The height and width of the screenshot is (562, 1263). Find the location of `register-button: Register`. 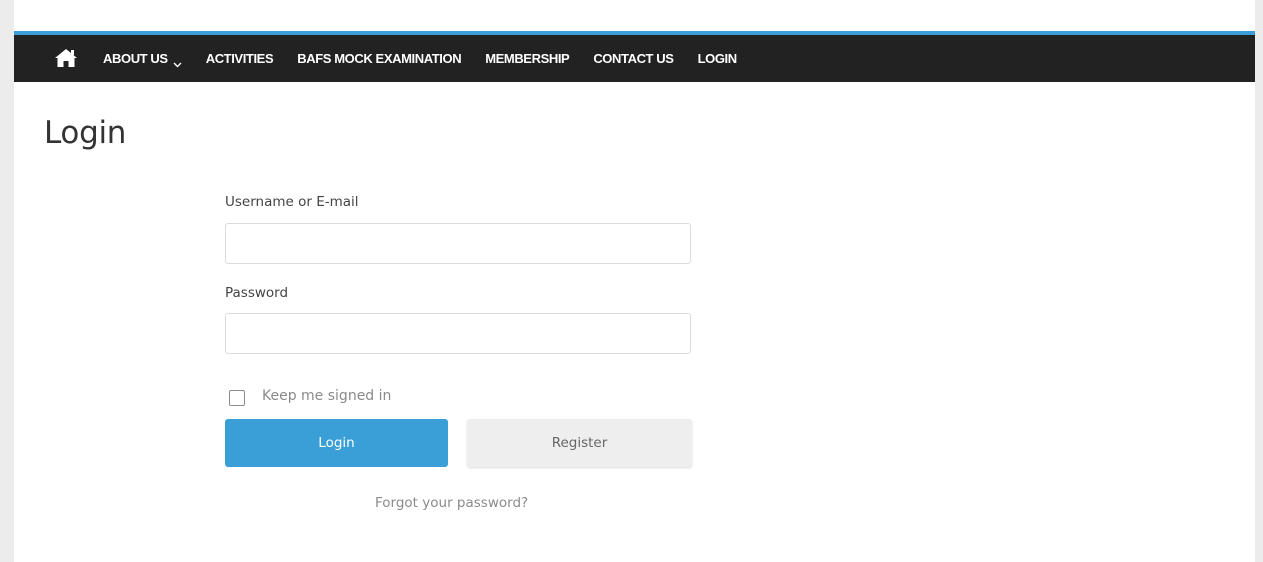

register-button: Register is located at coordinates (579, 443).